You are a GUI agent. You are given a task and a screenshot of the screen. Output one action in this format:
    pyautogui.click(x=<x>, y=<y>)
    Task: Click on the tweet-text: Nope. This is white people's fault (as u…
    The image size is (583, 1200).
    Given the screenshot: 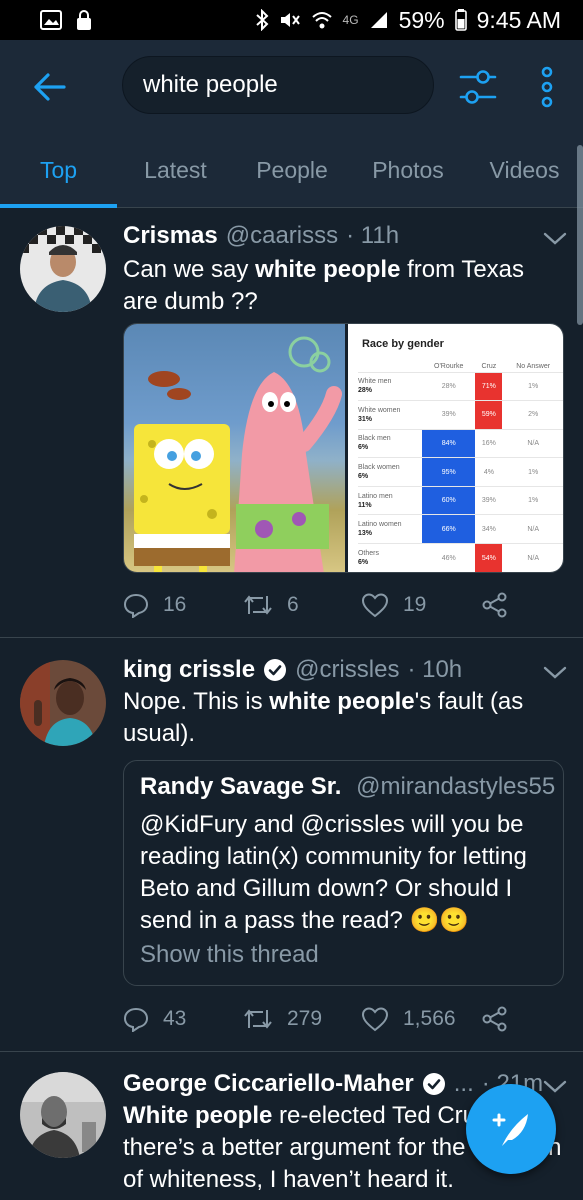 What is the action you would take?
    pyautogui.click(x=343, y=718)
    